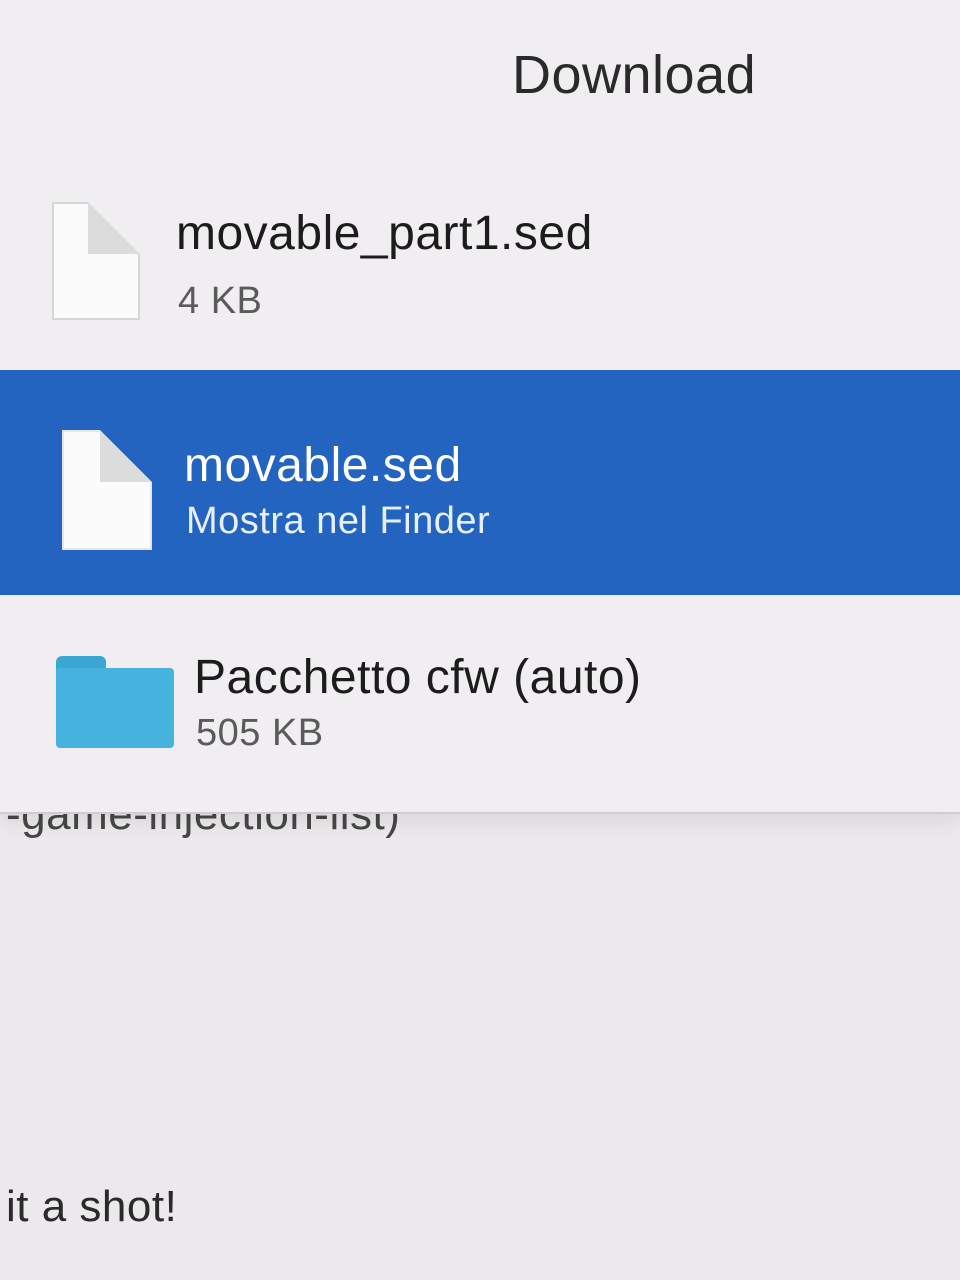 The image size is (960, 1280). What do you see at coordinates (418, 677) in the screenshot?
I see `download-item-name: Pacchetto cfw (auto)` at bounding box center [418, 677].